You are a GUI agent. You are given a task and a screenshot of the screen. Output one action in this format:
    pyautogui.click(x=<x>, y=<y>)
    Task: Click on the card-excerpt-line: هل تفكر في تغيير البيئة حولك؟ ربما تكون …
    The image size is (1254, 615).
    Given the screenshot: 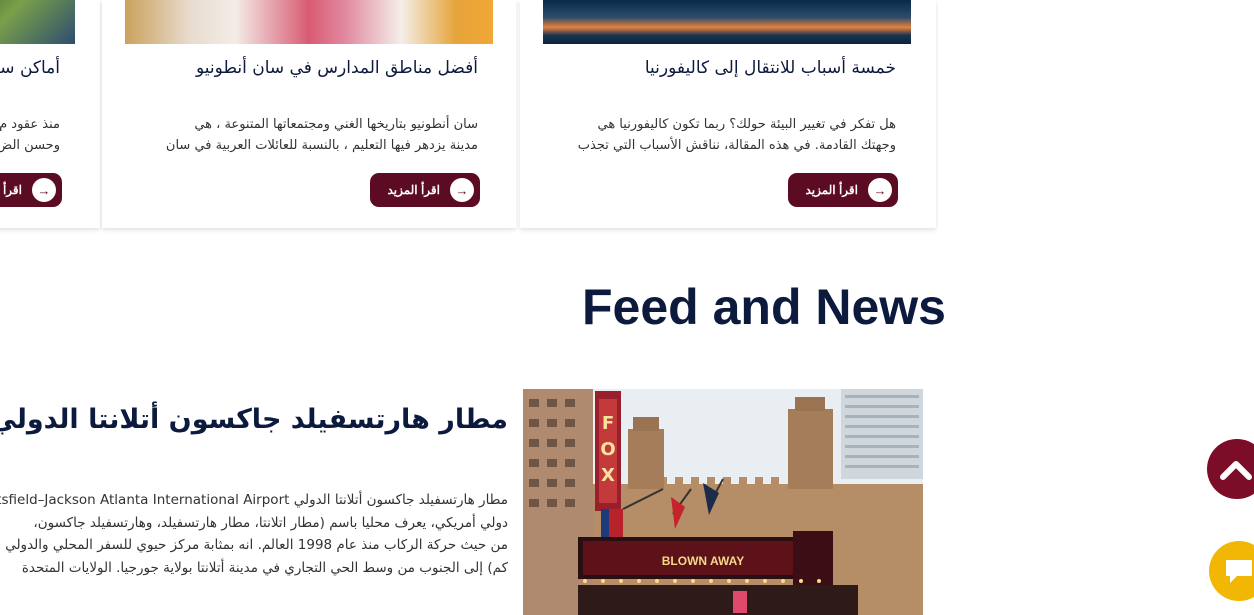 What is the action you would take?
    pyautogui.click(x=746, y=124)
    